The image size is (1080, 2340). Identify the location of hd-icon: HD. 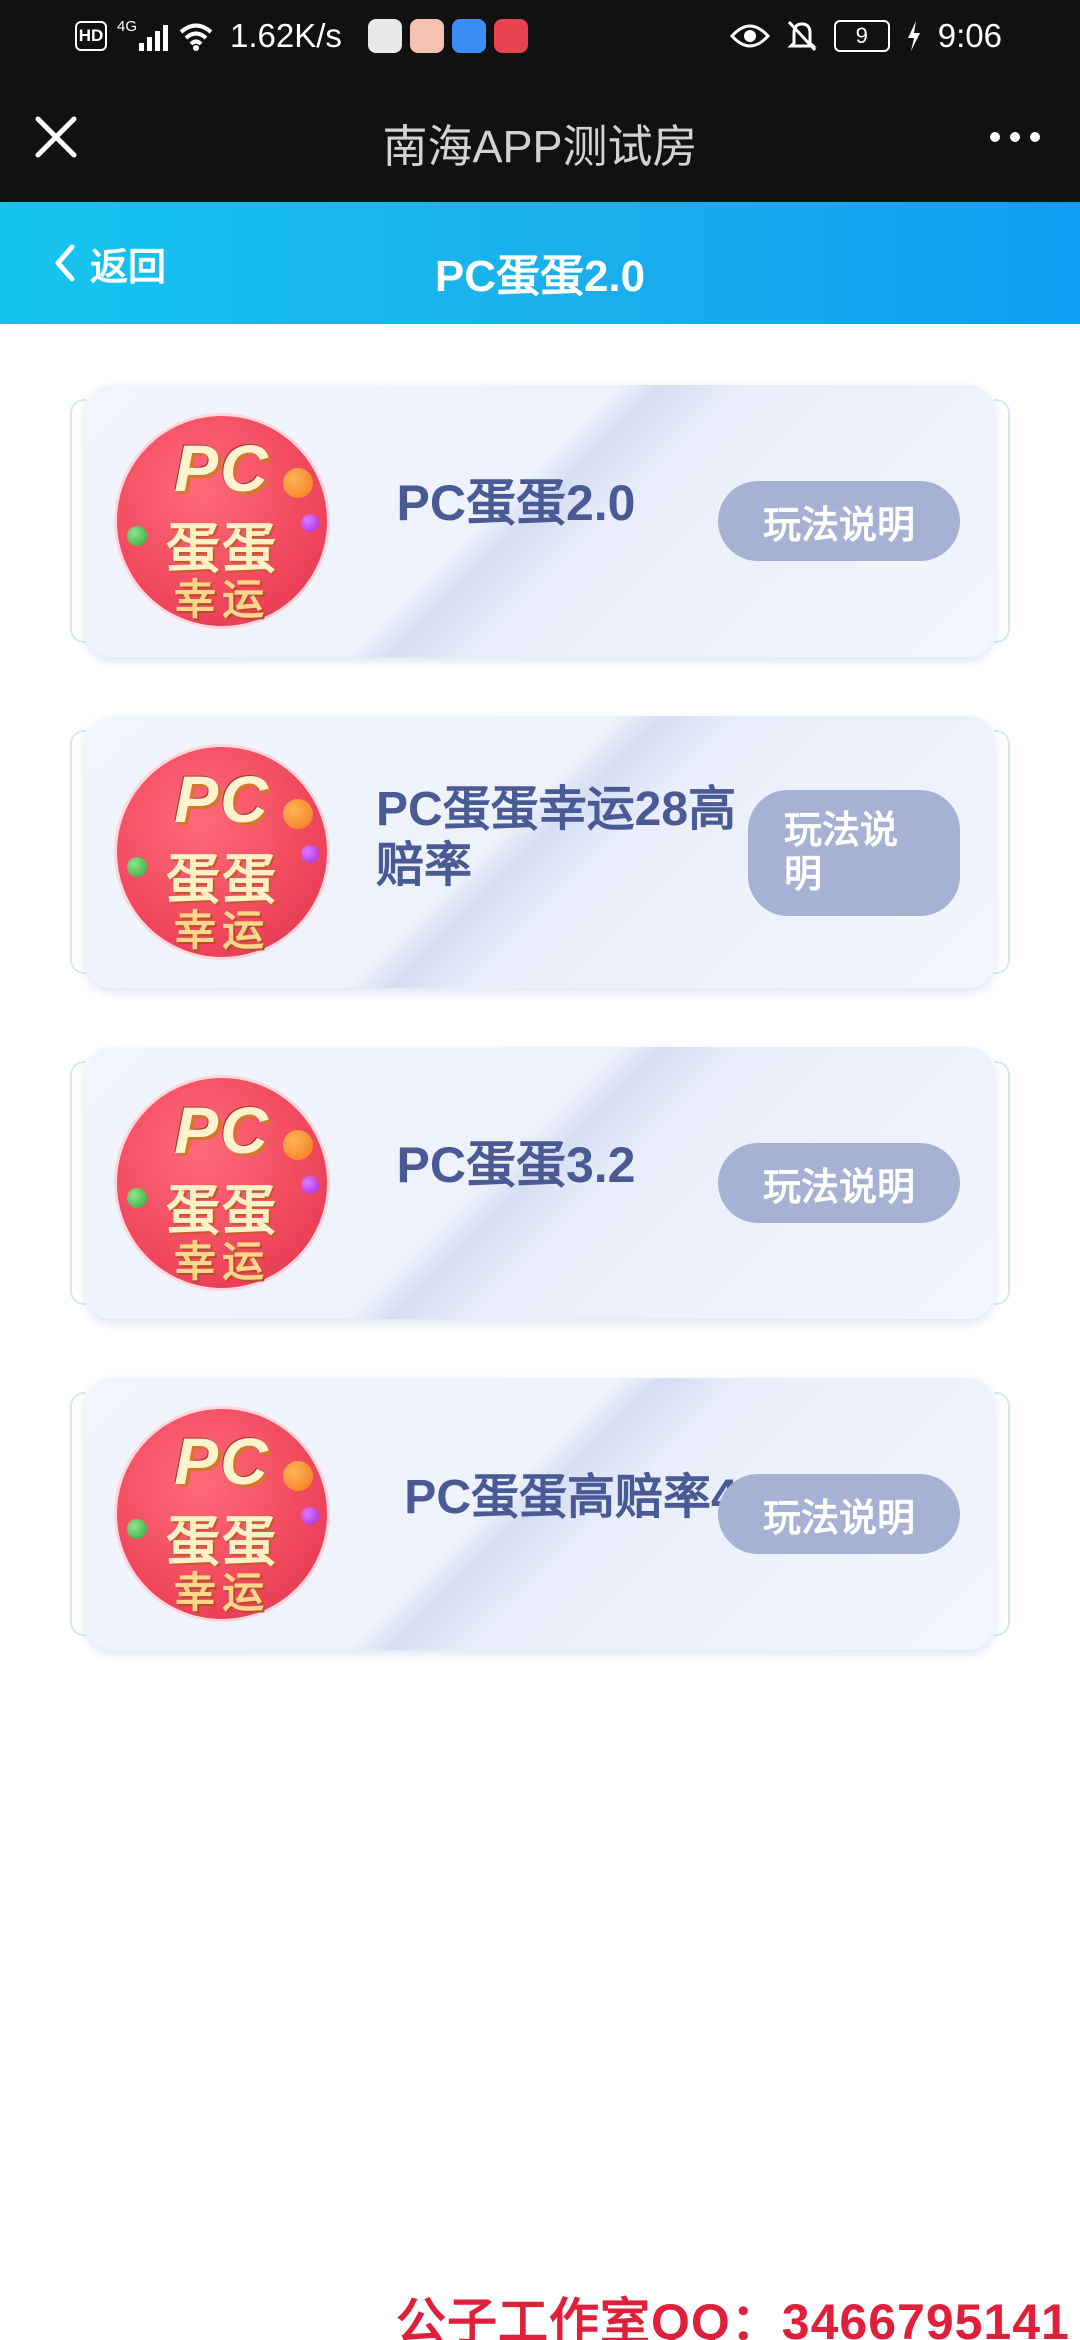
(91, 36).